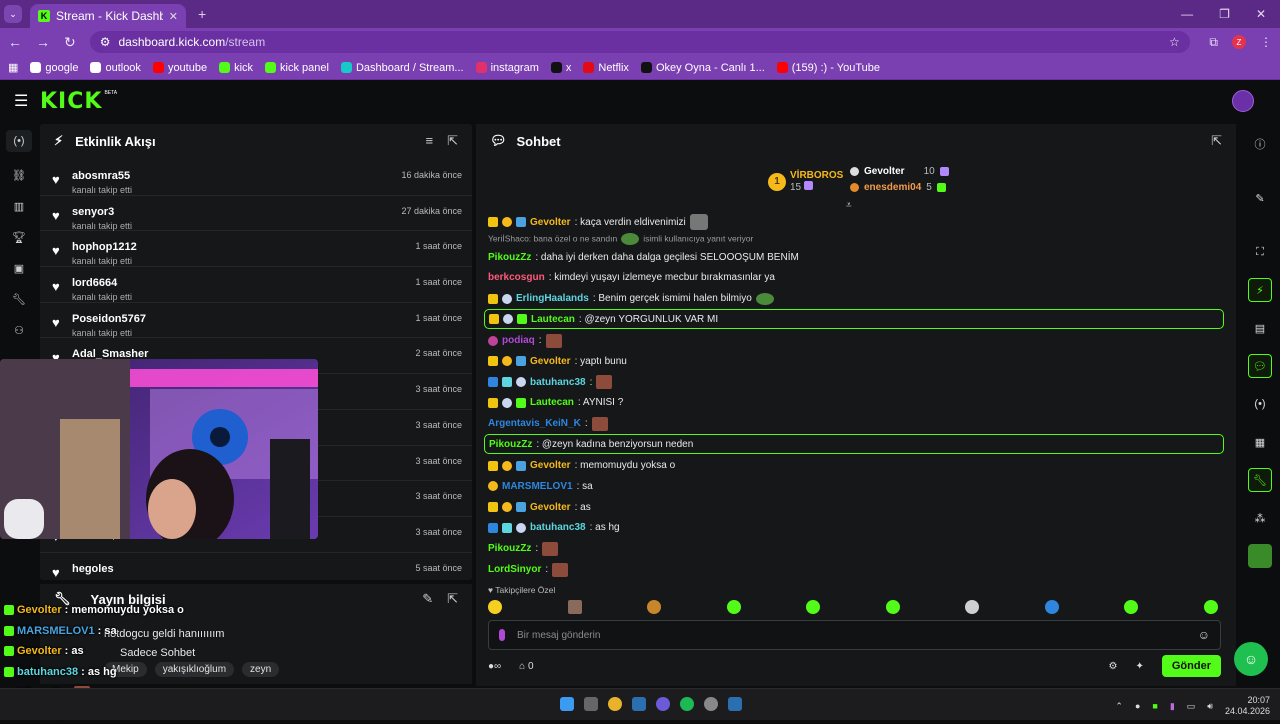  What do you see at coordinates (1139, 666) in the screenshot?
I see `chat-people-icon: ✦` at bounding box center [1139, 666].